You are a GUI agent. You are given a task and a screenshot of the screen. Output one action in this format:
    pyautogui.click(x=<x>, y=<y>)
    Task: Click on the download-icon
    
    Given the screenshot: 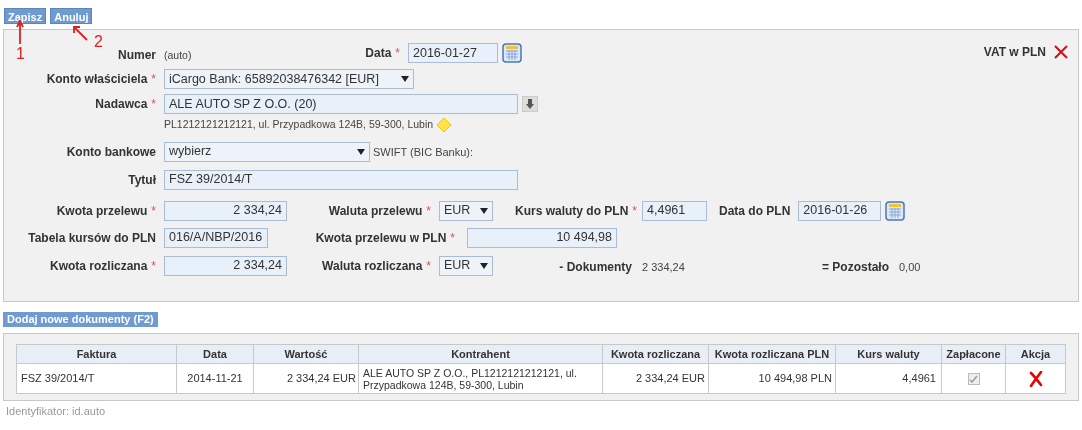 What is the action you would take?
    pyautogui.click(x=530, y=104)
    